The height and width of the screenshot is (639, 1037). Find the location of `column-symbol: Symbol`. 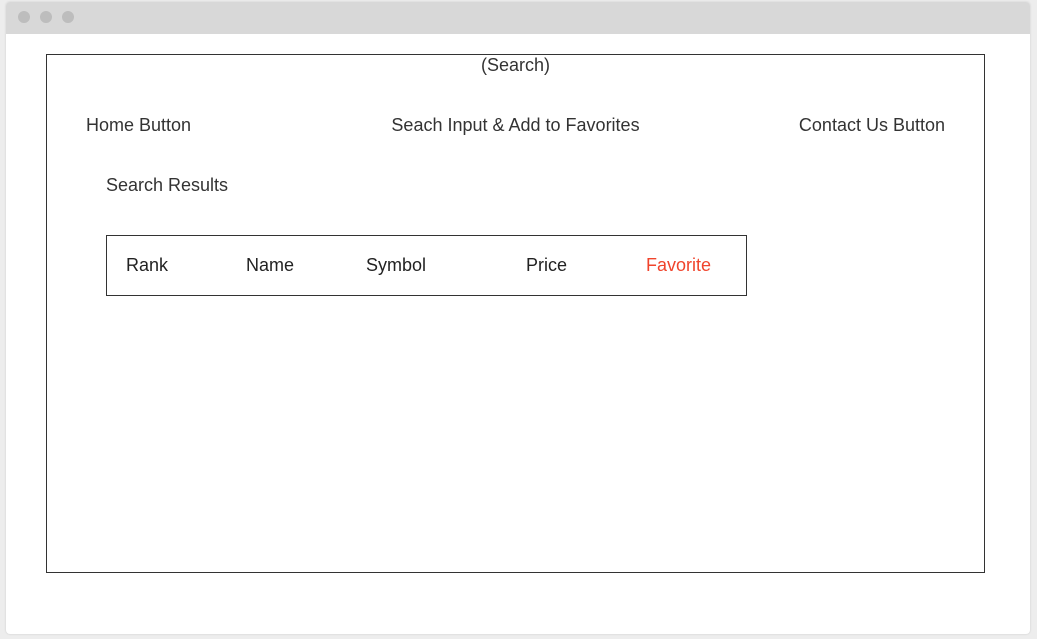

column-symbol: Symbol is located at coordinates (396, 265).